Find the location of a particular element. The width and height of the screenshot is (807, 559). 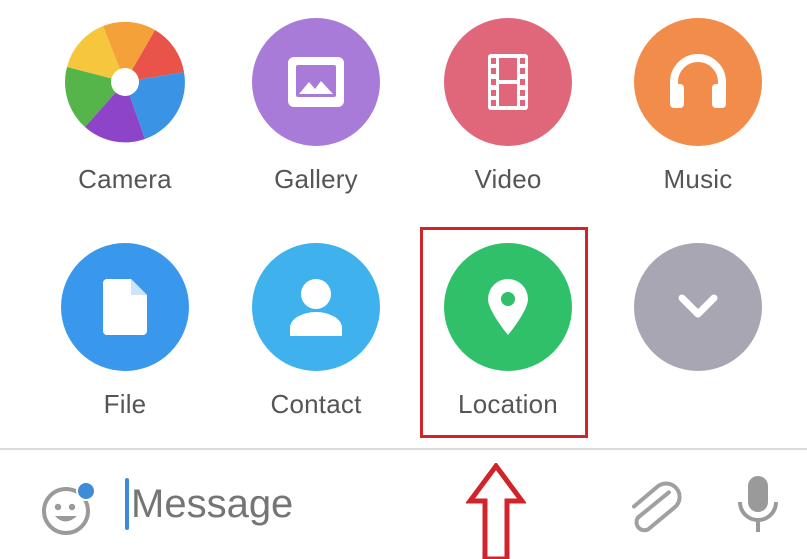

attach-music: Music is located at coordinates (698, 118).